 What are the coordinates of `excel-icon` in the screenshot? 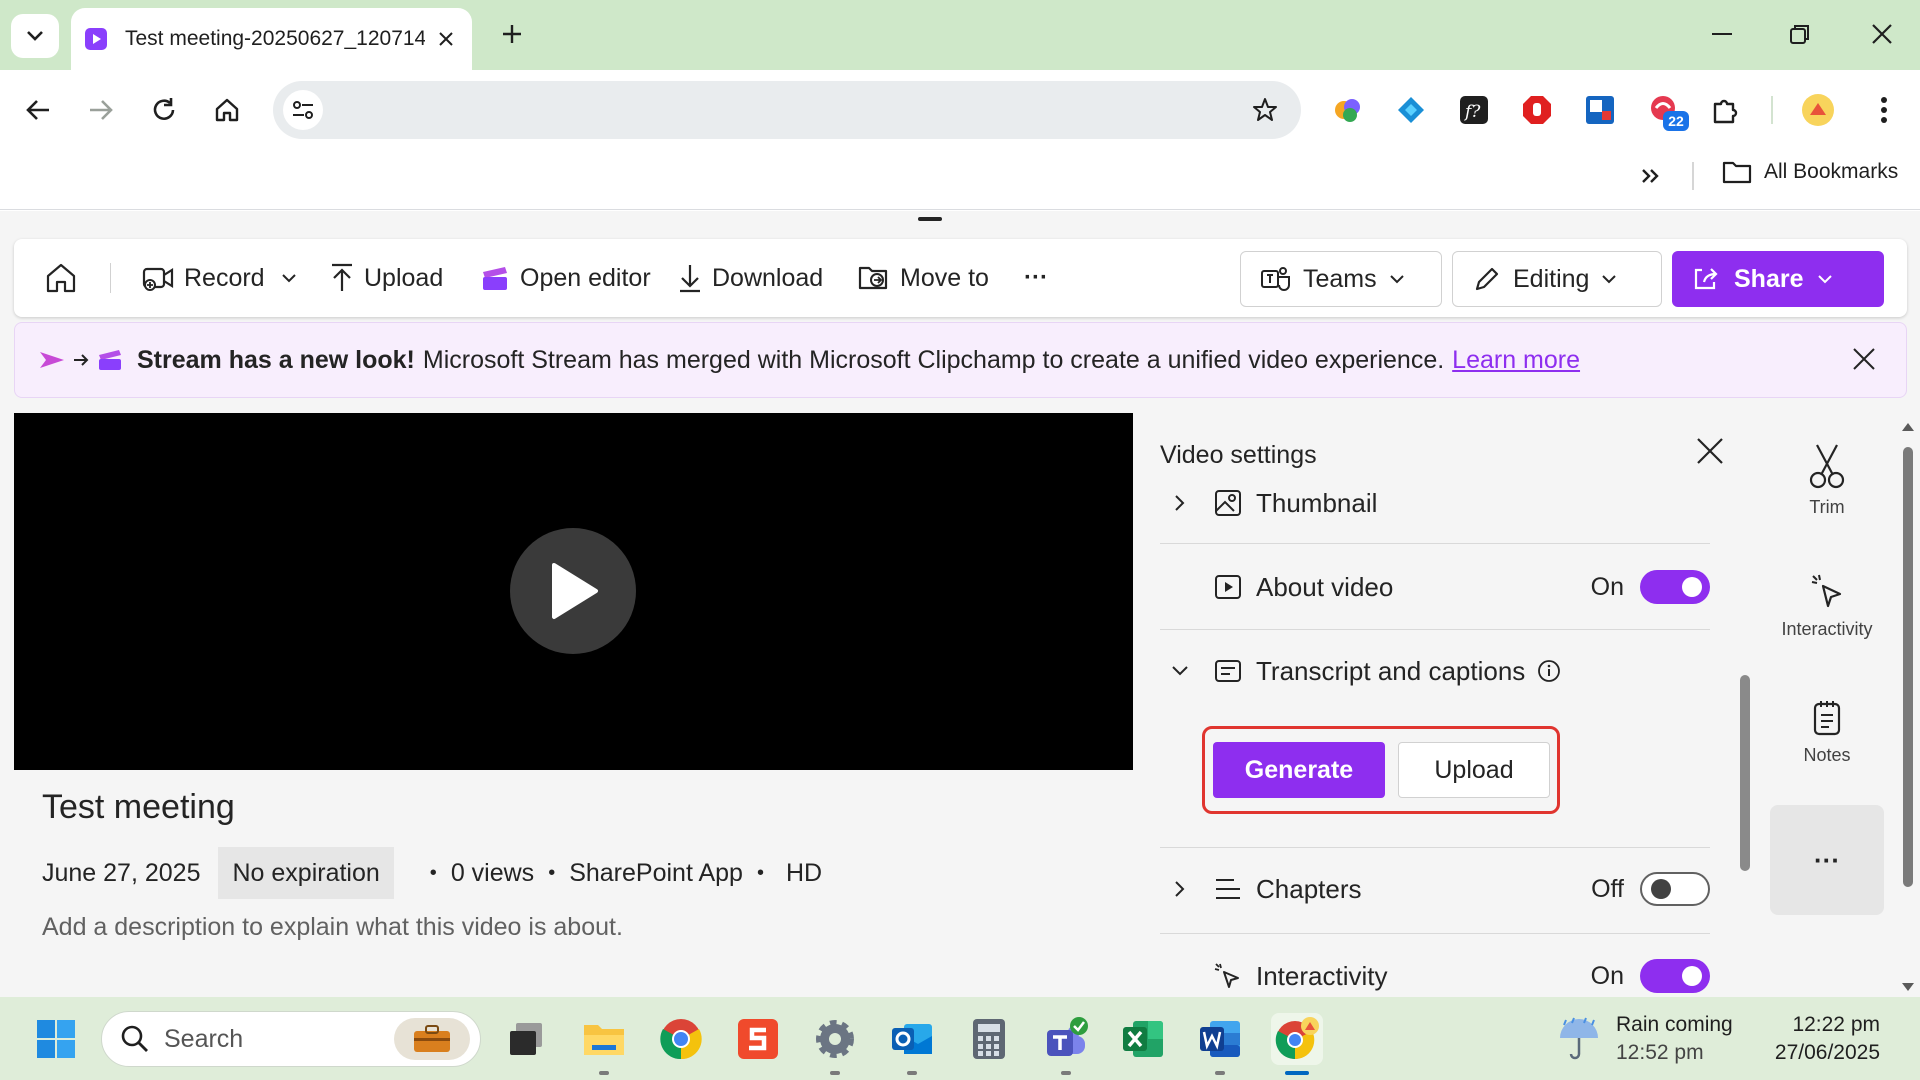 It's located at (1143, 1039).